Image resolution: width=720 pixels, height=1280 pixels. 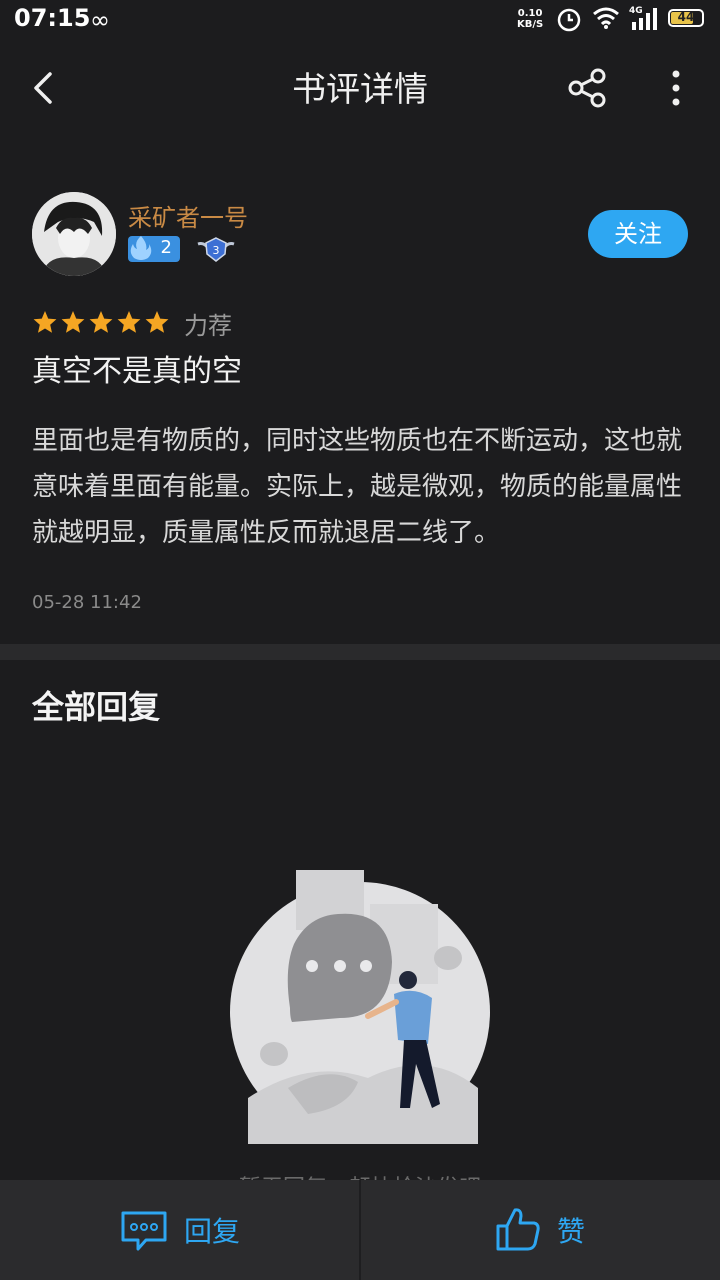 I want to click on avatar-image, so click(x=74, y=234).